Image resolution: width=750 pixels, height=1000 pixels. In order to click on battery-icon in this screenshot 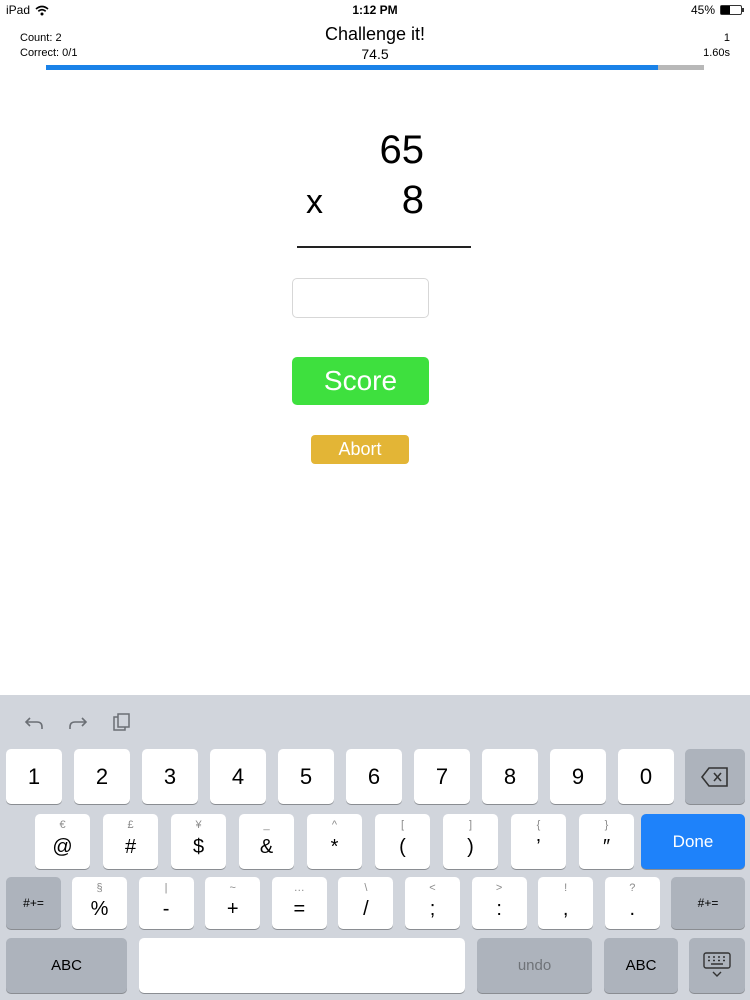, I will do `click(732, 10)`.